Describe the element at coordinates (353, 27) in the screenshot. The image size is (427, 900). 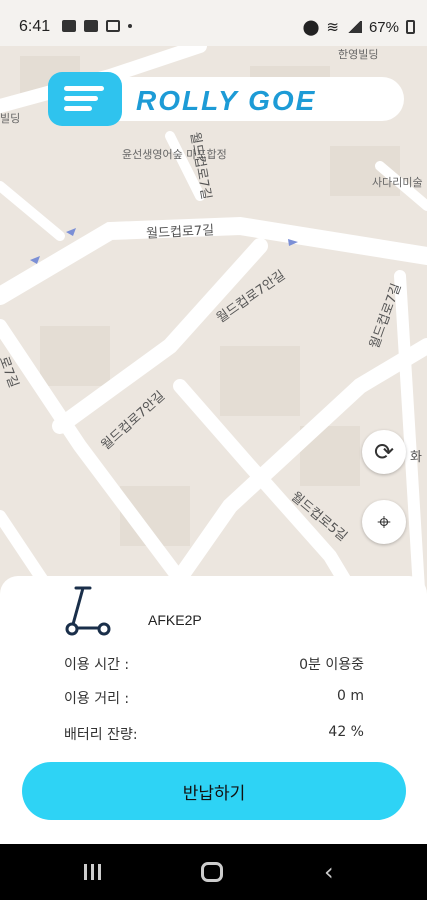
I see `signal-icon` at that location.